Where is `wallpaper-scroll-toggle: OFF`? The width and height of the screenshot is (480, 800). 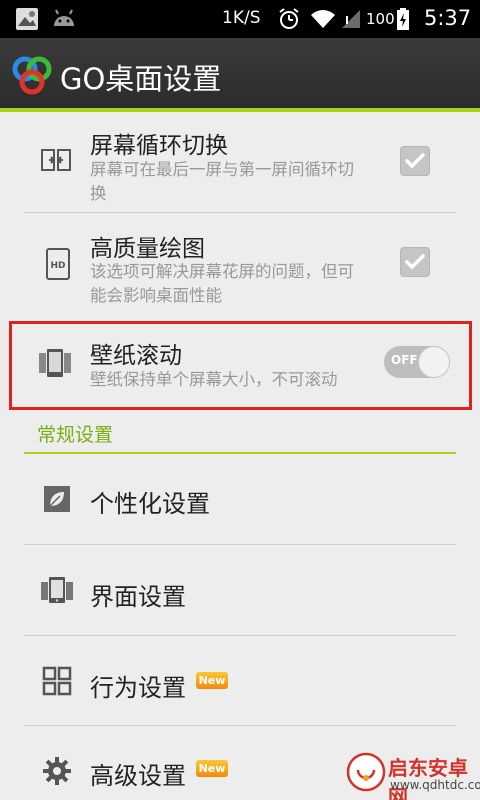 wallpaper-scroll-toggle: OFF is located at coordinates (417, 362).